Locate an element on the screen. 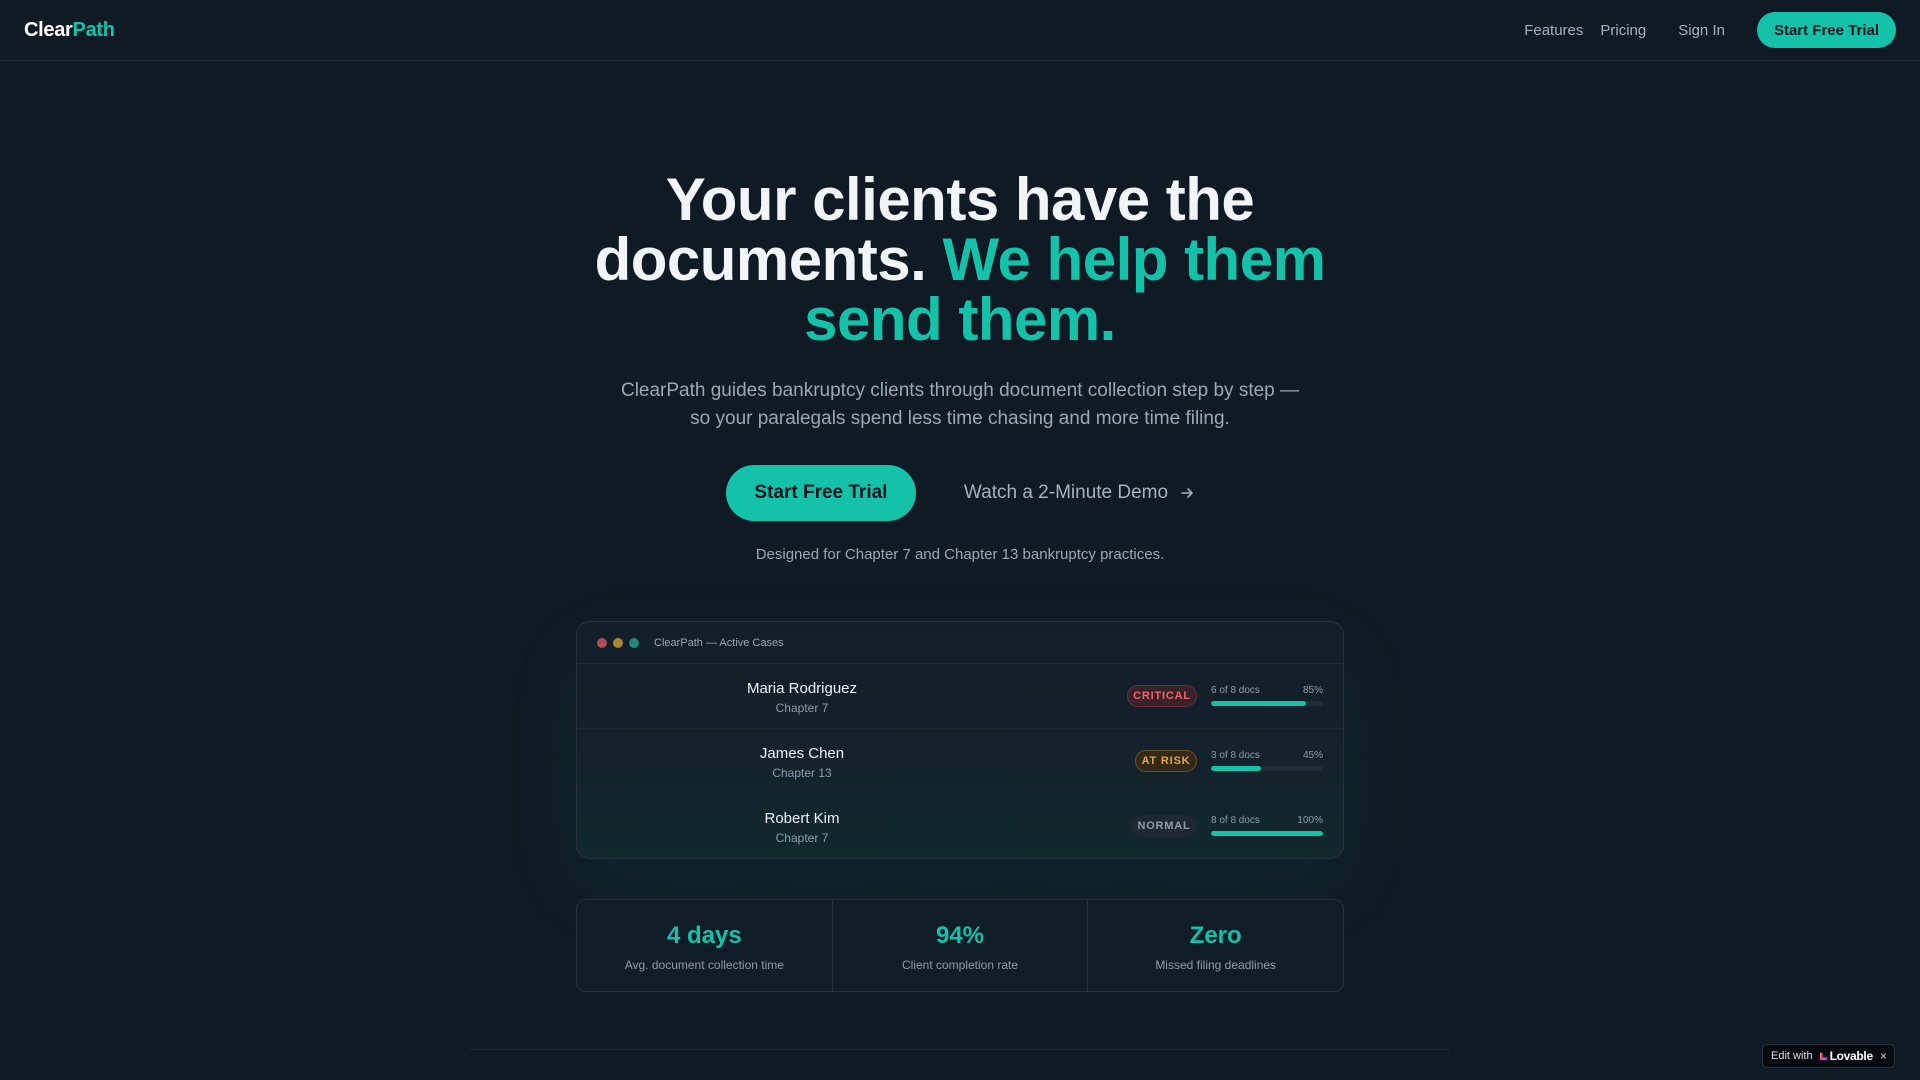 The width and height of the screenshot is (1920, 1080). client-info: Robert Kim Chapter 7 is located at coordinates (802, 827).